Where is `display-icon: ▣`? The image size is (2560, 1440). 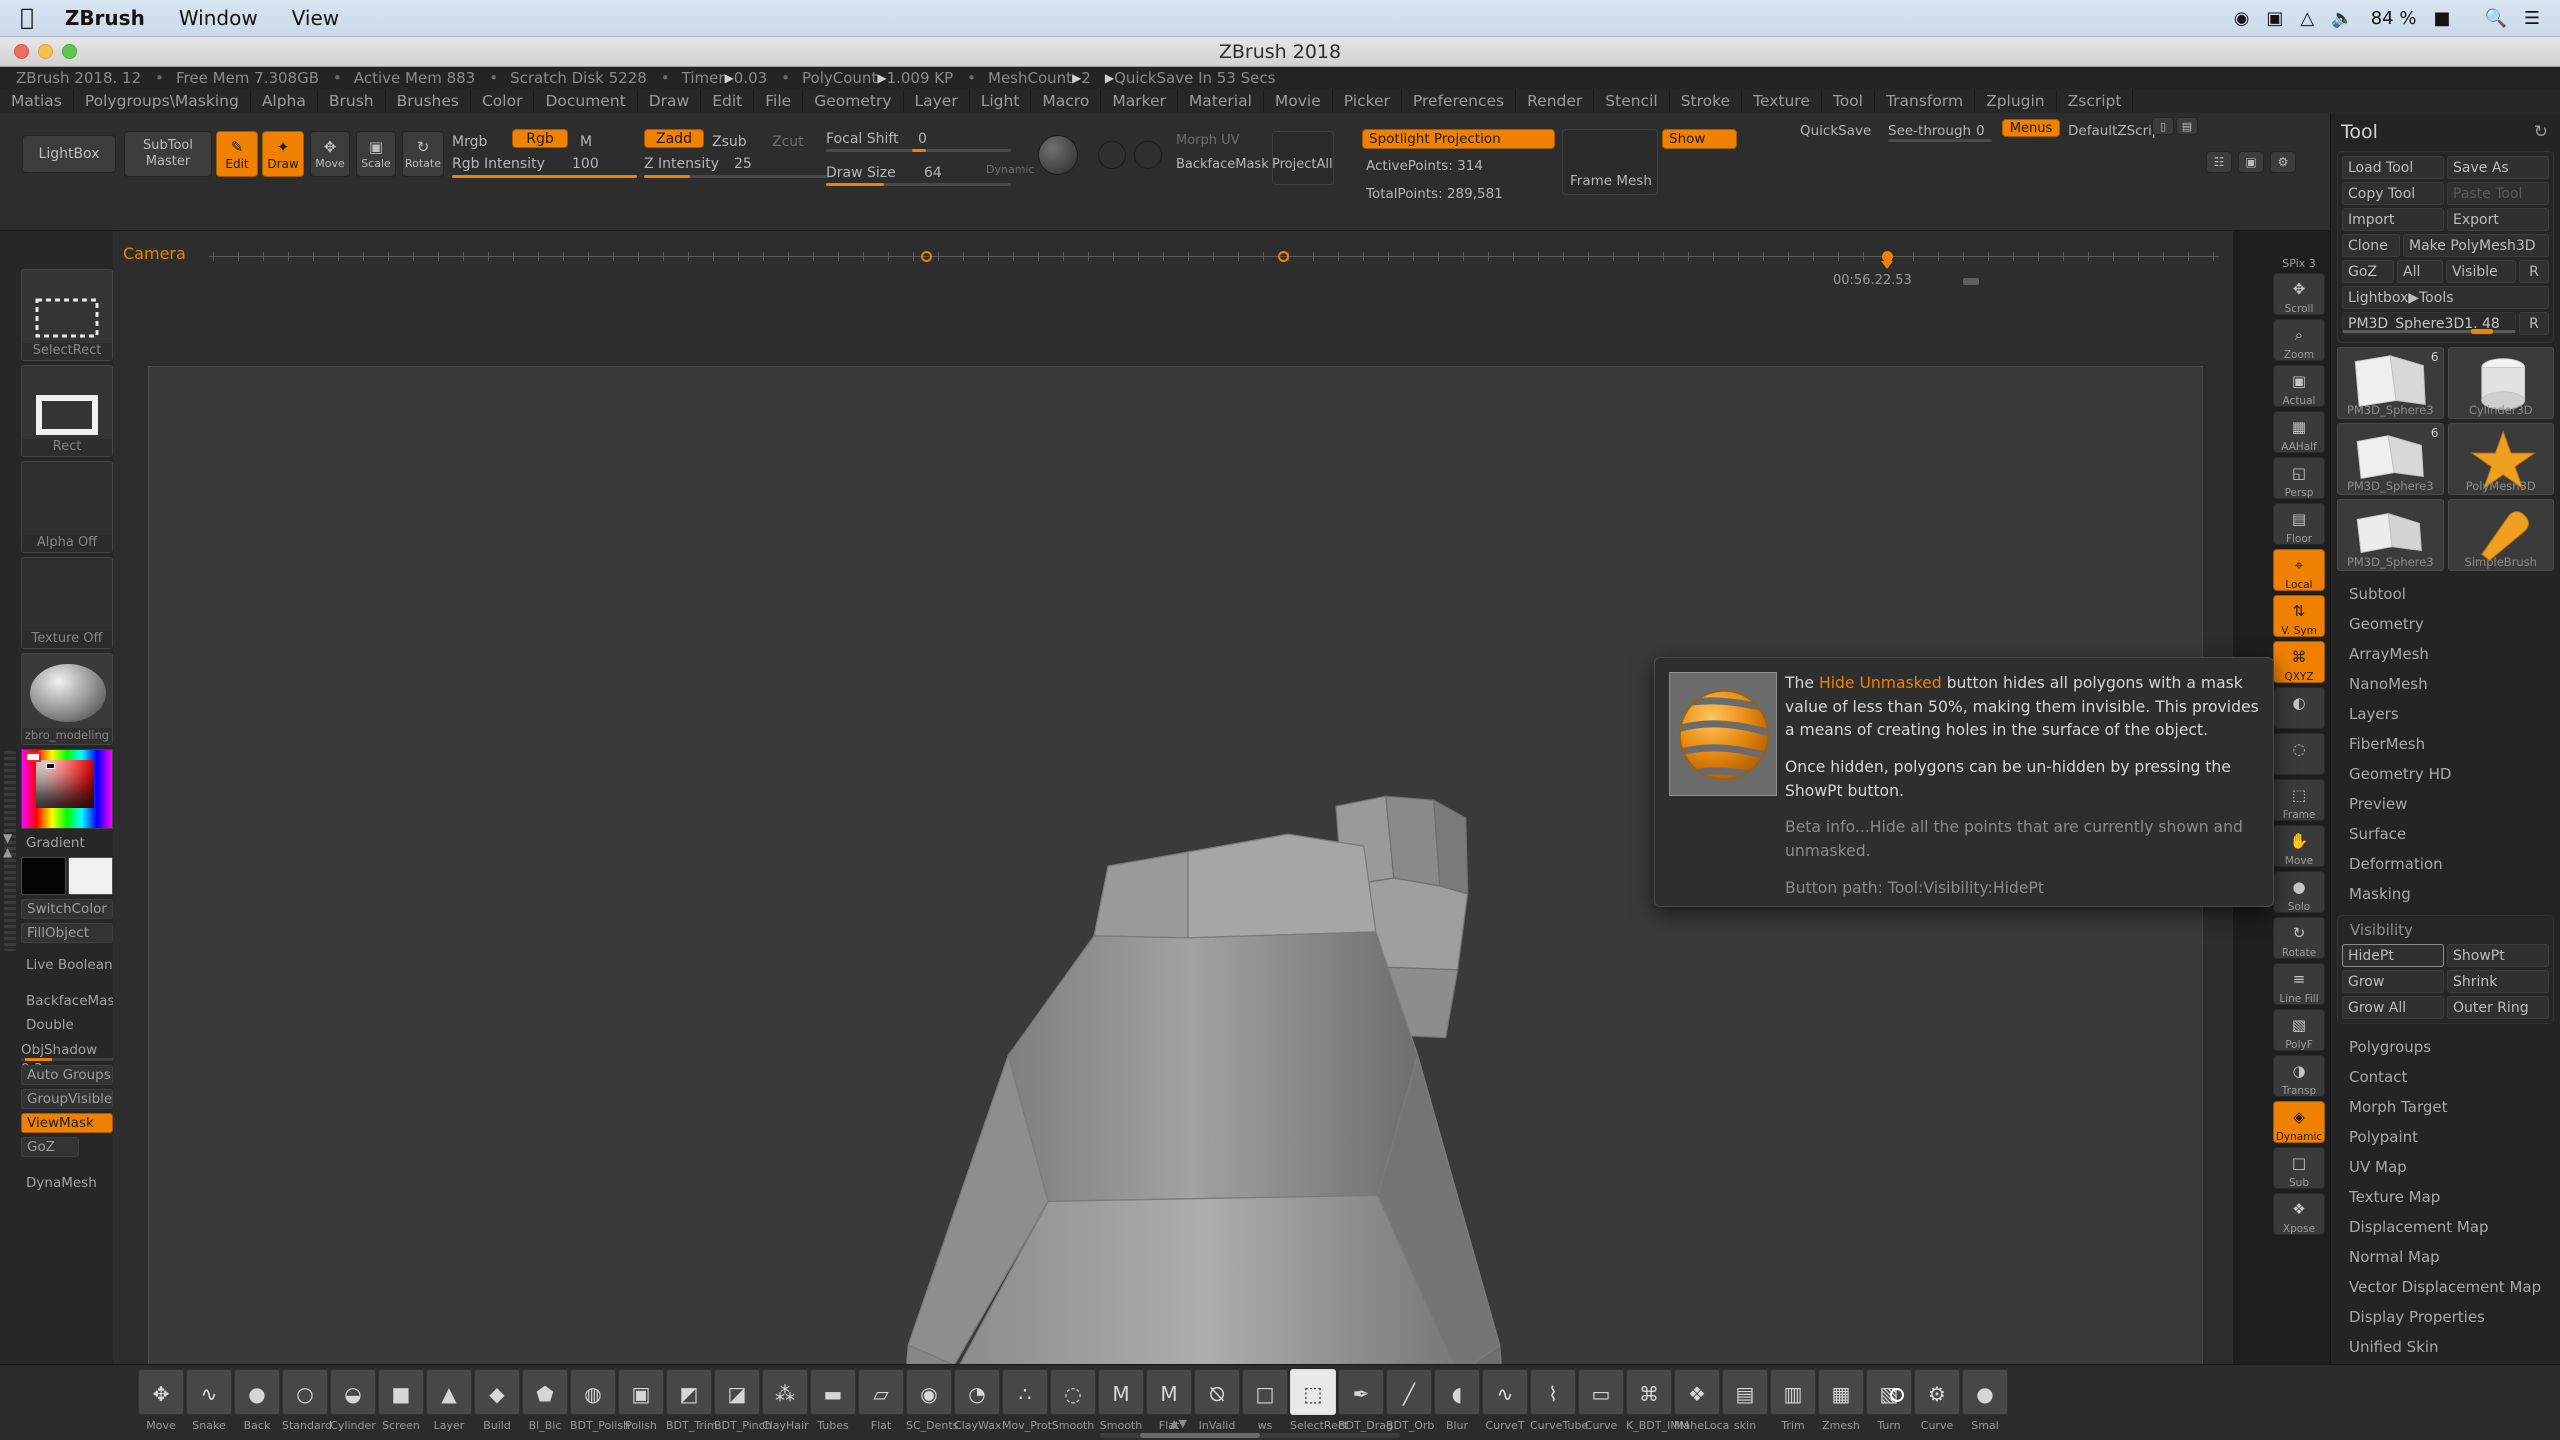 display-icon: ▣ is located at coordinates (2274, 18).